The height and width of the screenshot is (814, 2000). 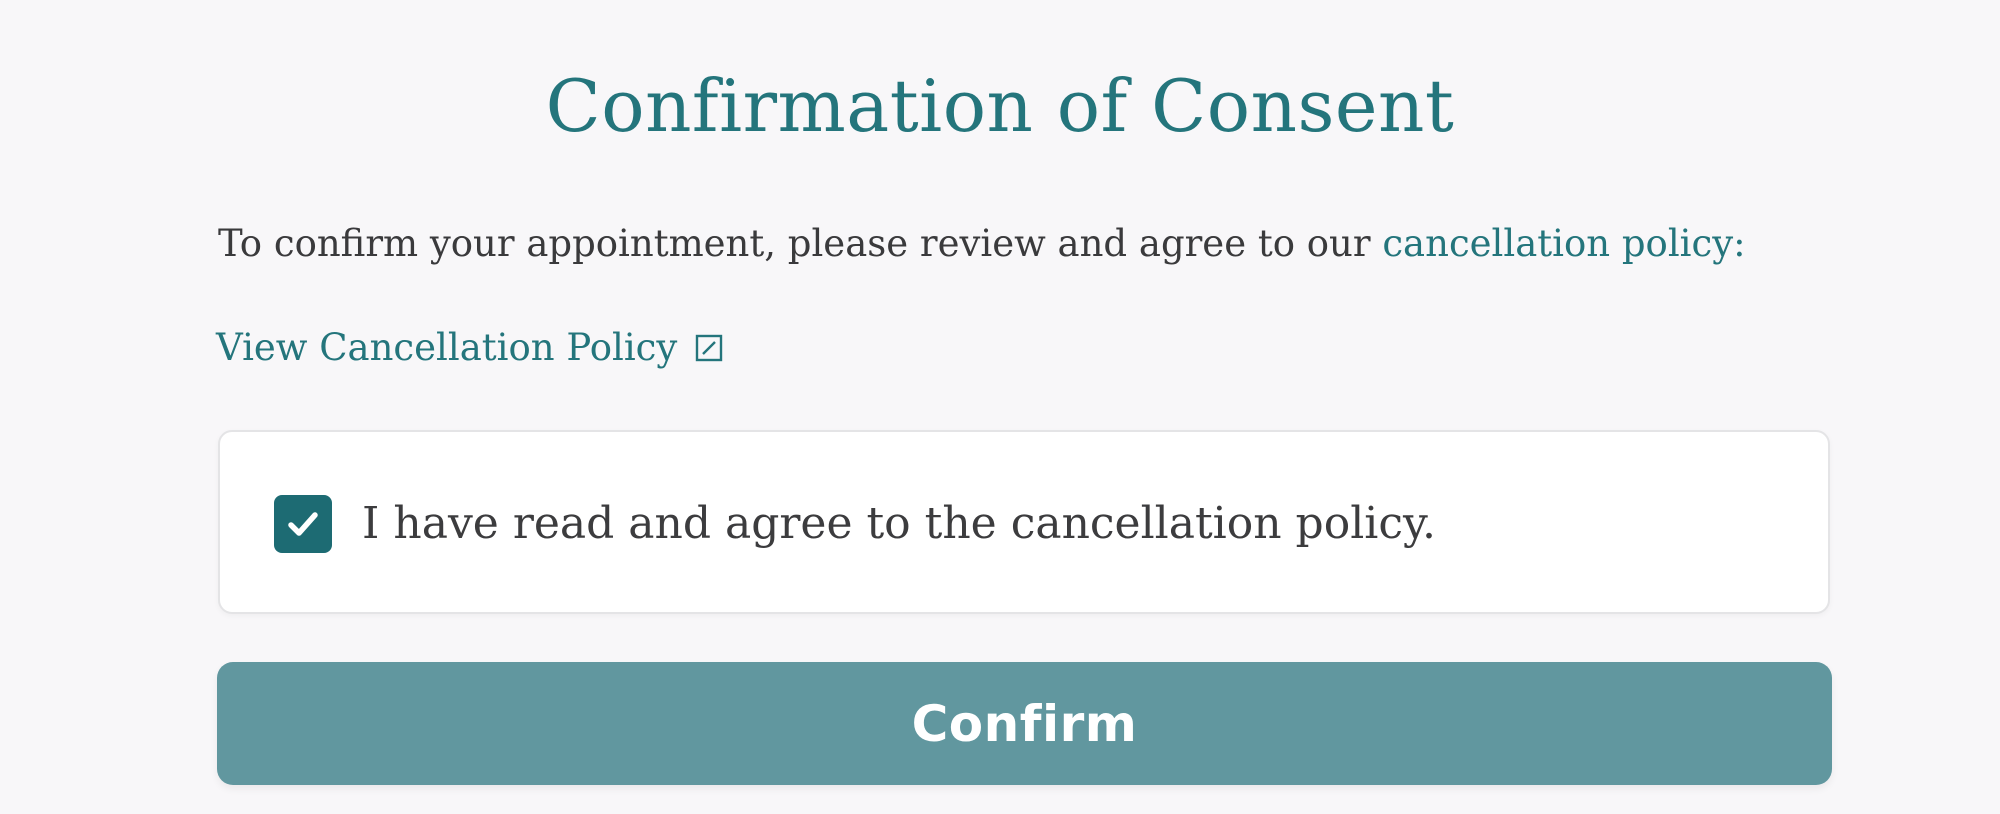 I want to click on view-cancellation-policy-link: View Cancellation Policy, so click(x=469, y=348).